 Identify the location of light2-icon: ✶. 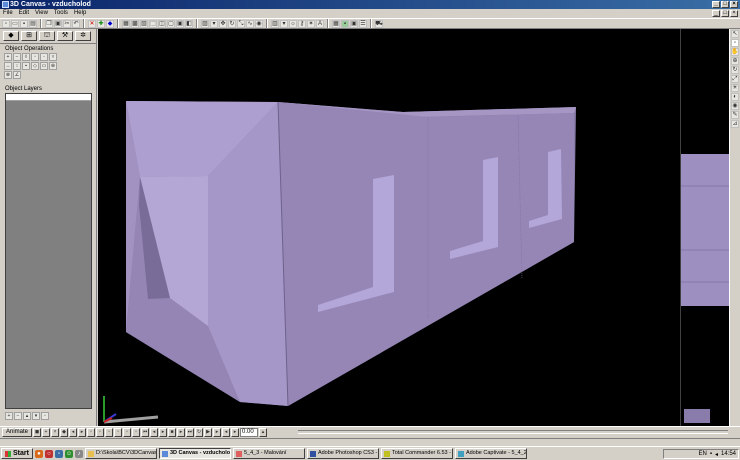
(311, 23).